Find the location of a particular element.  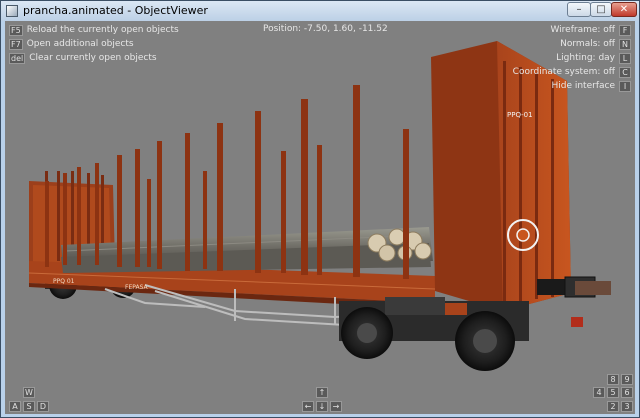

arrow-left-key: ← is located at coordinates (308, 406).